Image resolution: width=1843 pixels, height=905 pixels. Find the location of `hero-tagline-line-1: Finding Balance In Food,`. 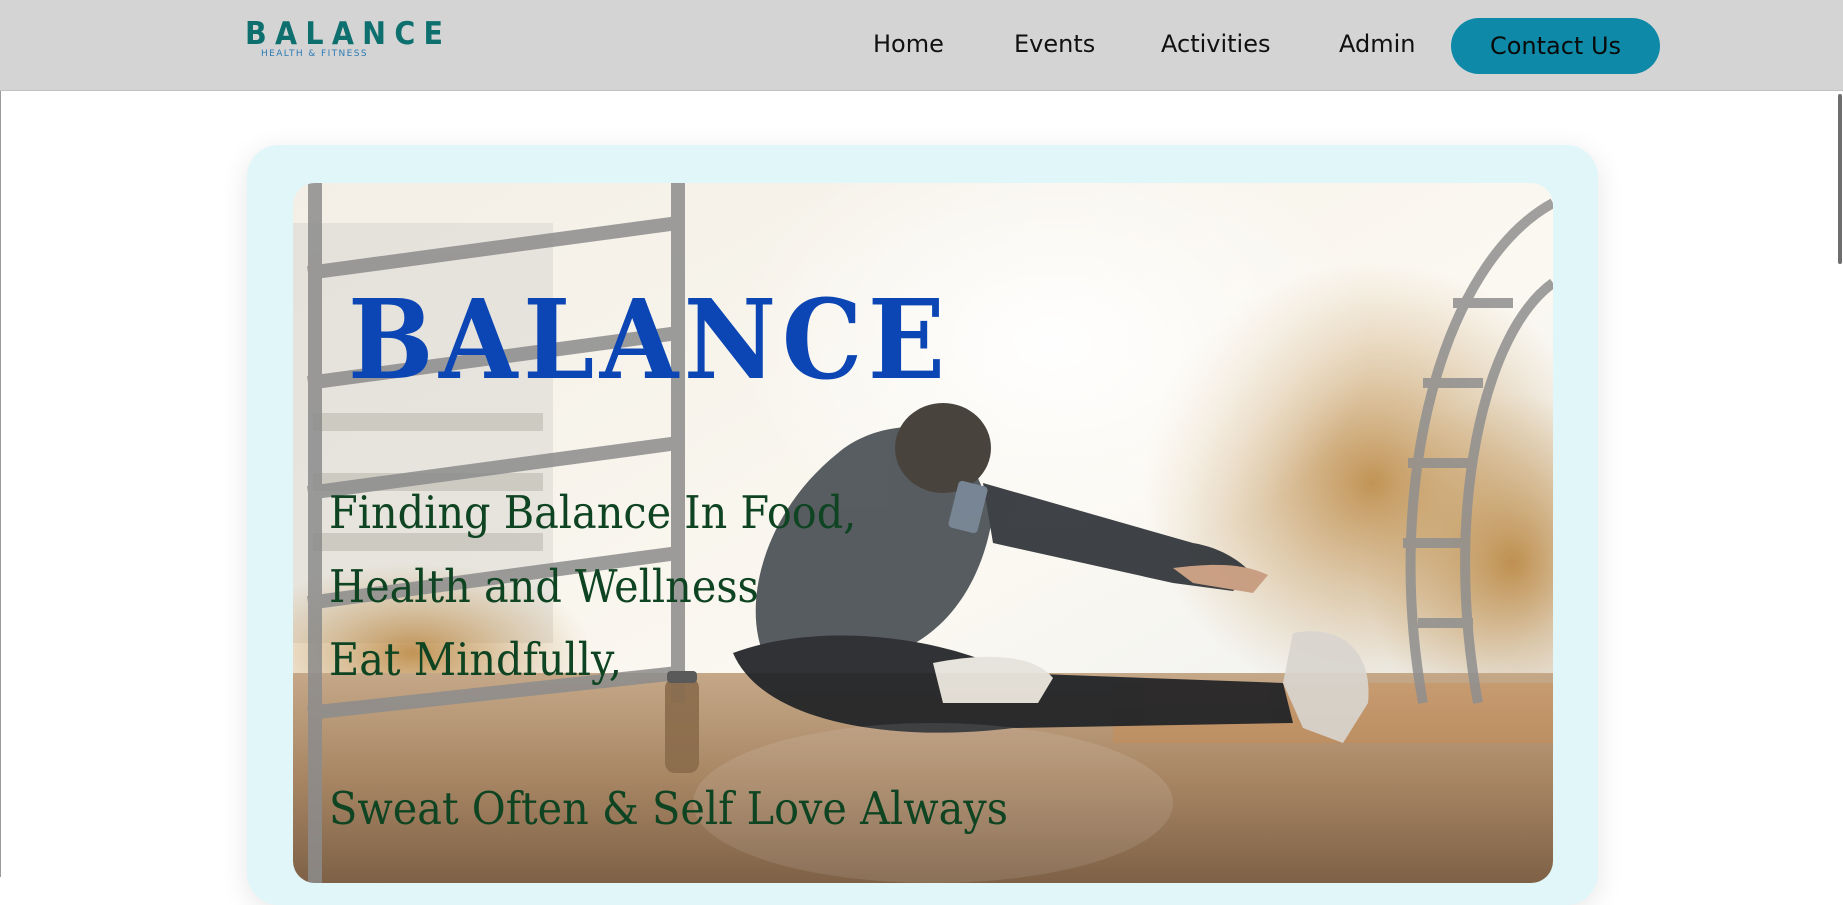

hero-tagline-line-1: Finding Balance In Food, is located at coordinates (593, 512).